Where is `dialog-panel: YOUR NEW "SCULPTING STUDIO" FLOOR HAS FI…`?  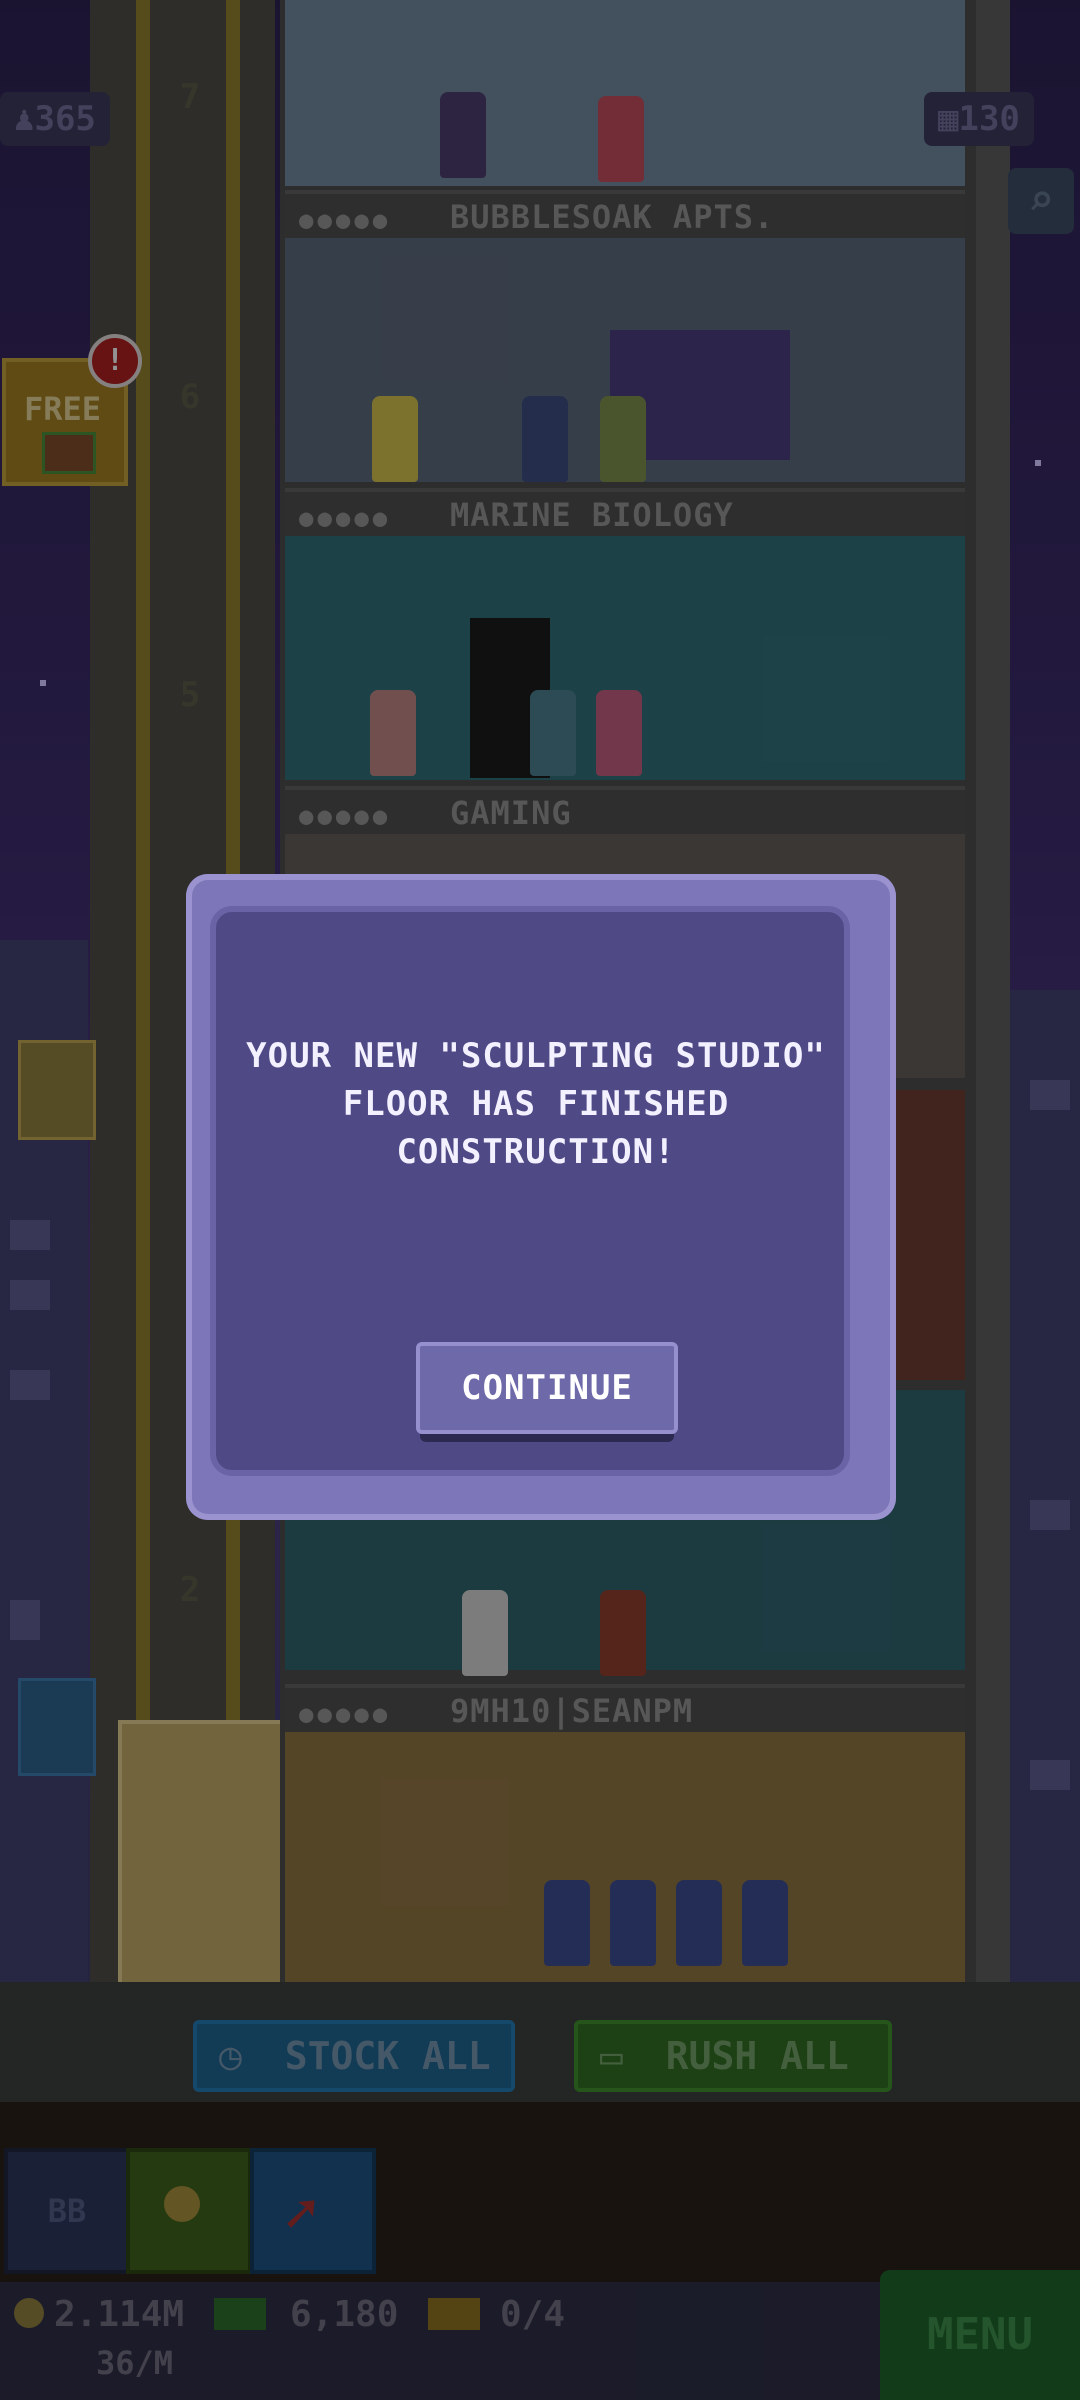 dialog-panel: YOUR NEW "SCULPTING STUDIO" FLOOR HAS FI… is located at coordinates (530, 1191).